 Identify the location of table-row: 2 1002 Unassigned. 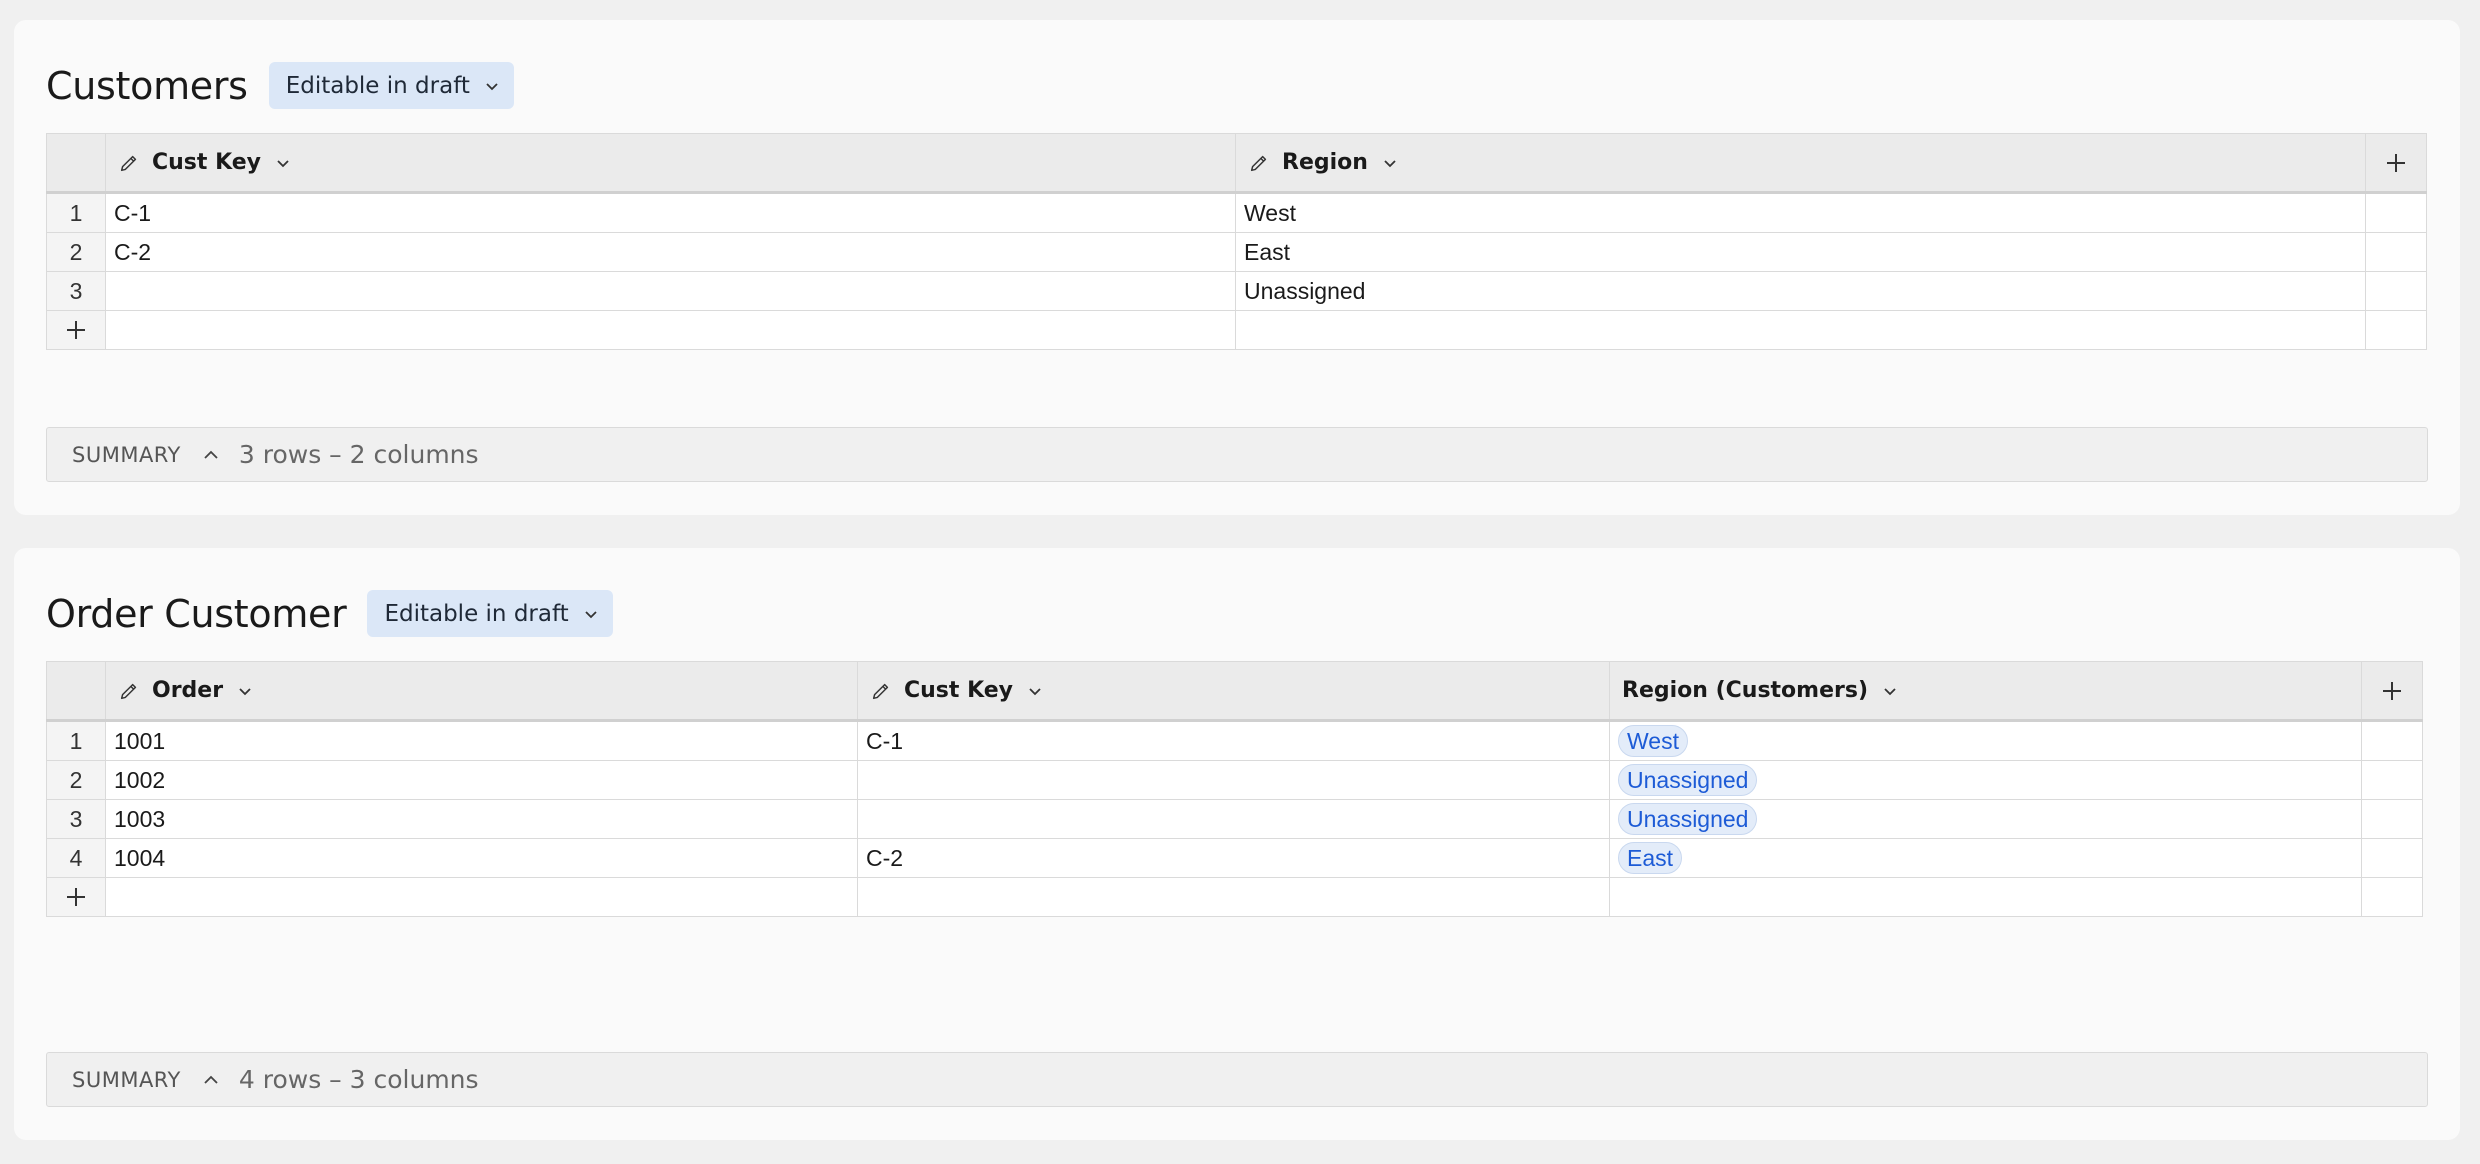
(1234, 780).